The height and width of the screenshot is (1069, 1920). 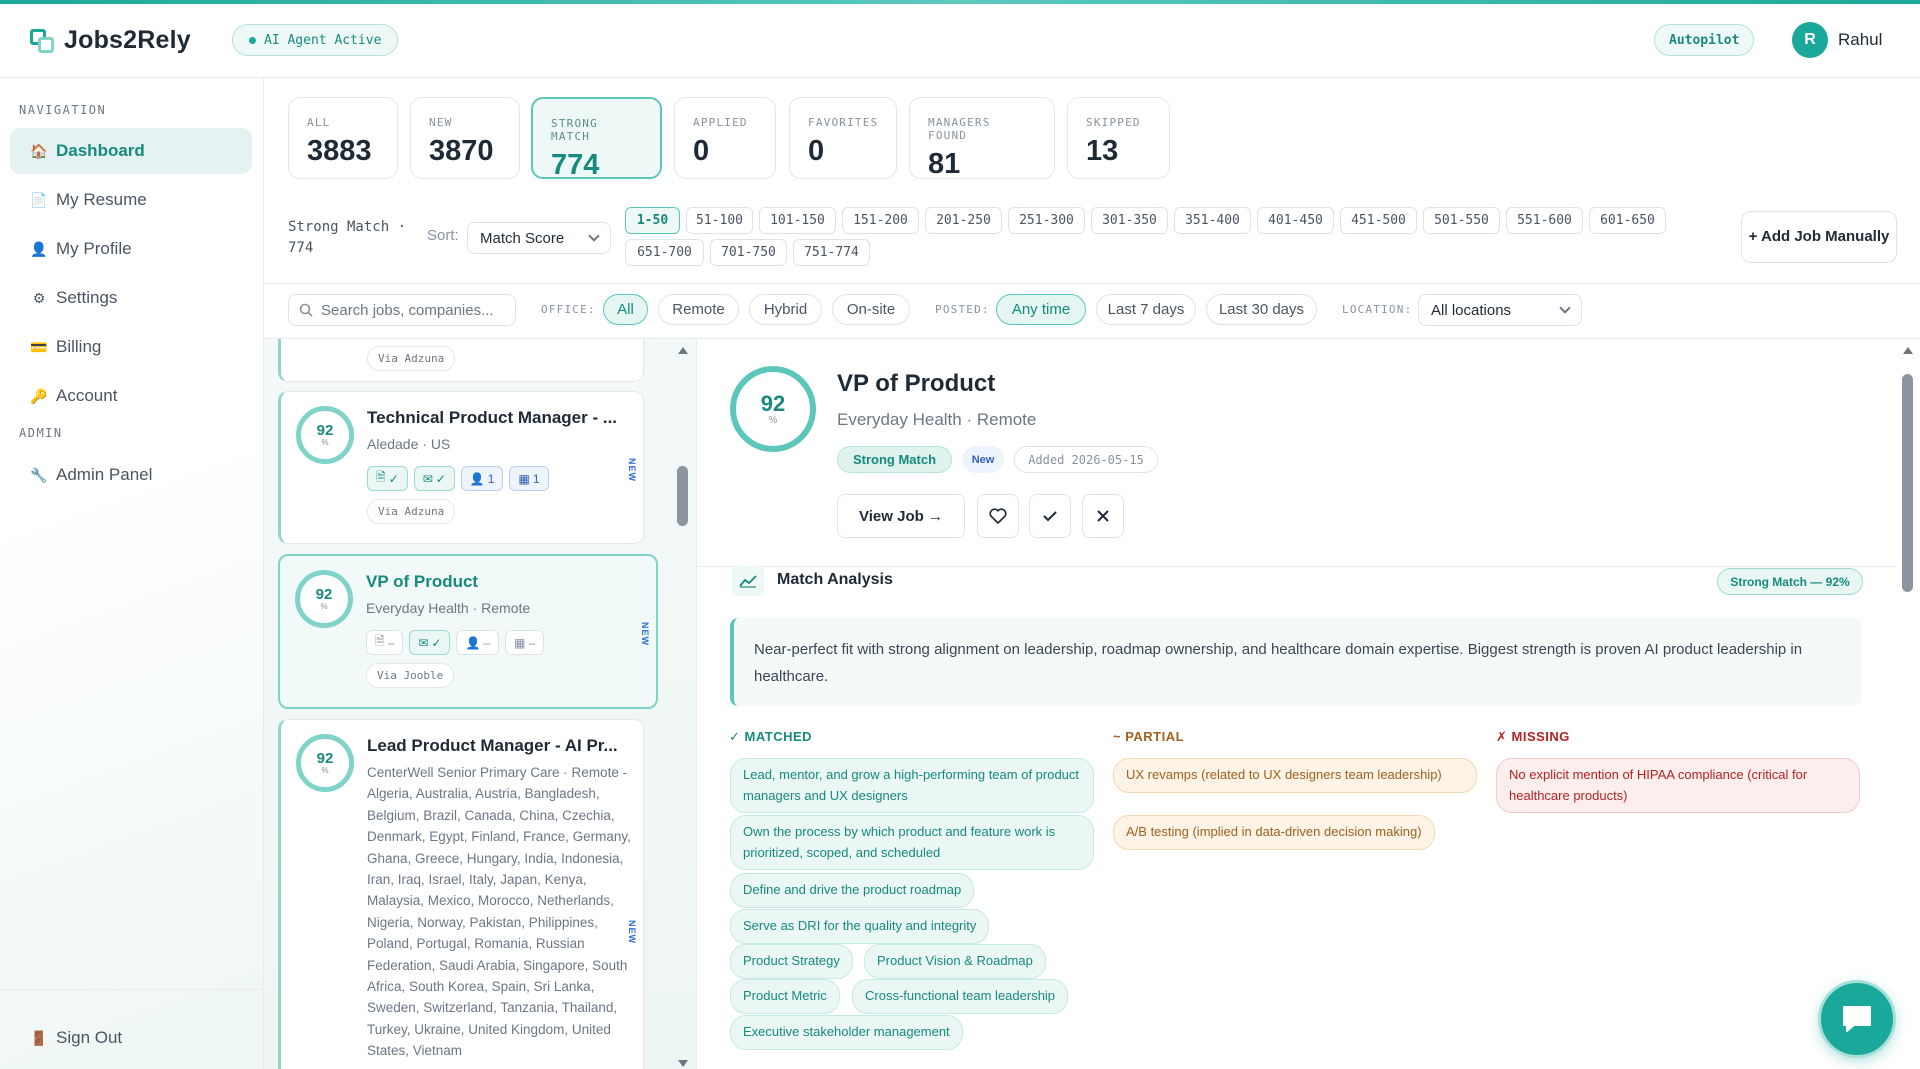 What do you see at coordinates (773, 420) in the screenshot?
I see `percent-sign: %` at bounding box center [773, 420].